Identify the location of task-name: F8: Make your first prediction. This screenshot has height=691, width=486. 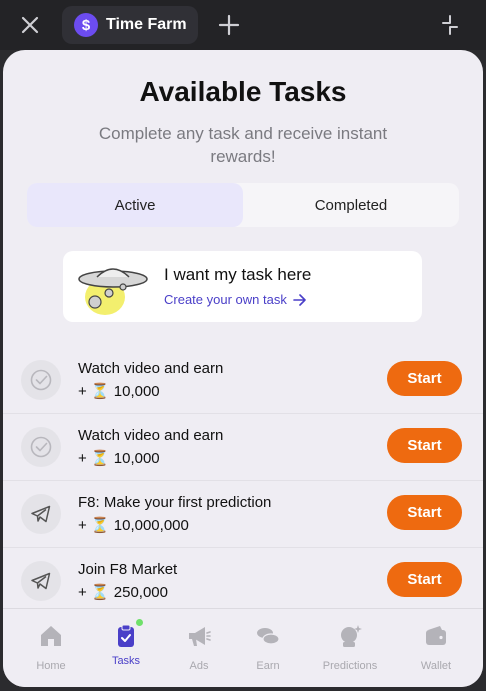
(175, 502).